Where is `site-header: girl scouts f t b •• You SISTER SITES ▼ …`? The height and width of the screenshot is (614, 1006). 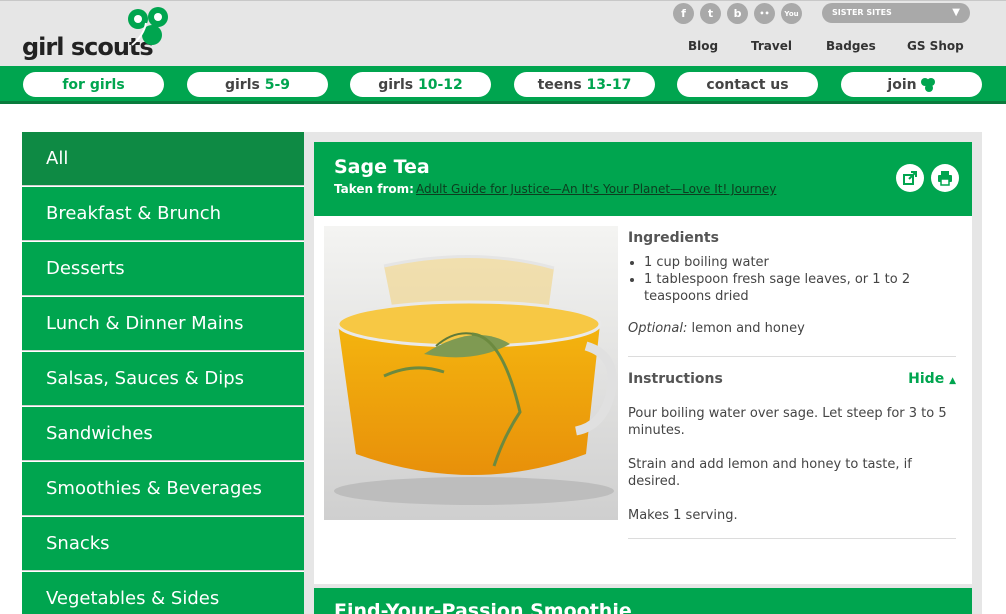
site-header: girl scouts f t b •• You SISTER SITES ▼ … is located at coordinates (503, 33).